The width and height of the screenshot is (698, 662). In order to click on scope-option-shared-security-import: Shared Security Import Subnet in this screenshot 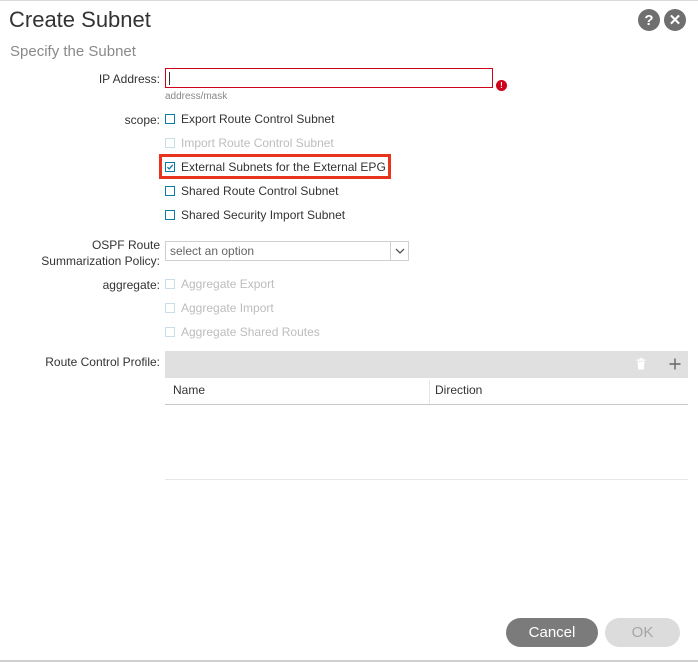, I will do `click(255, 215)`.